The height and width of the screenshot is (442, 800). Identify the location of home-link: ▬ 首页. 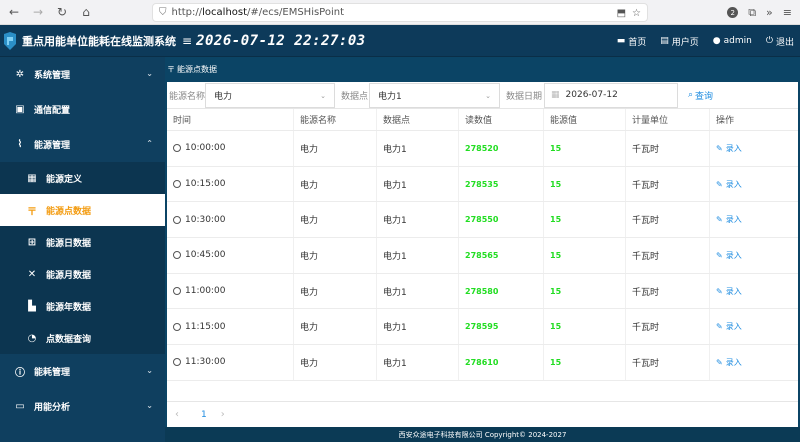
(632, 41).